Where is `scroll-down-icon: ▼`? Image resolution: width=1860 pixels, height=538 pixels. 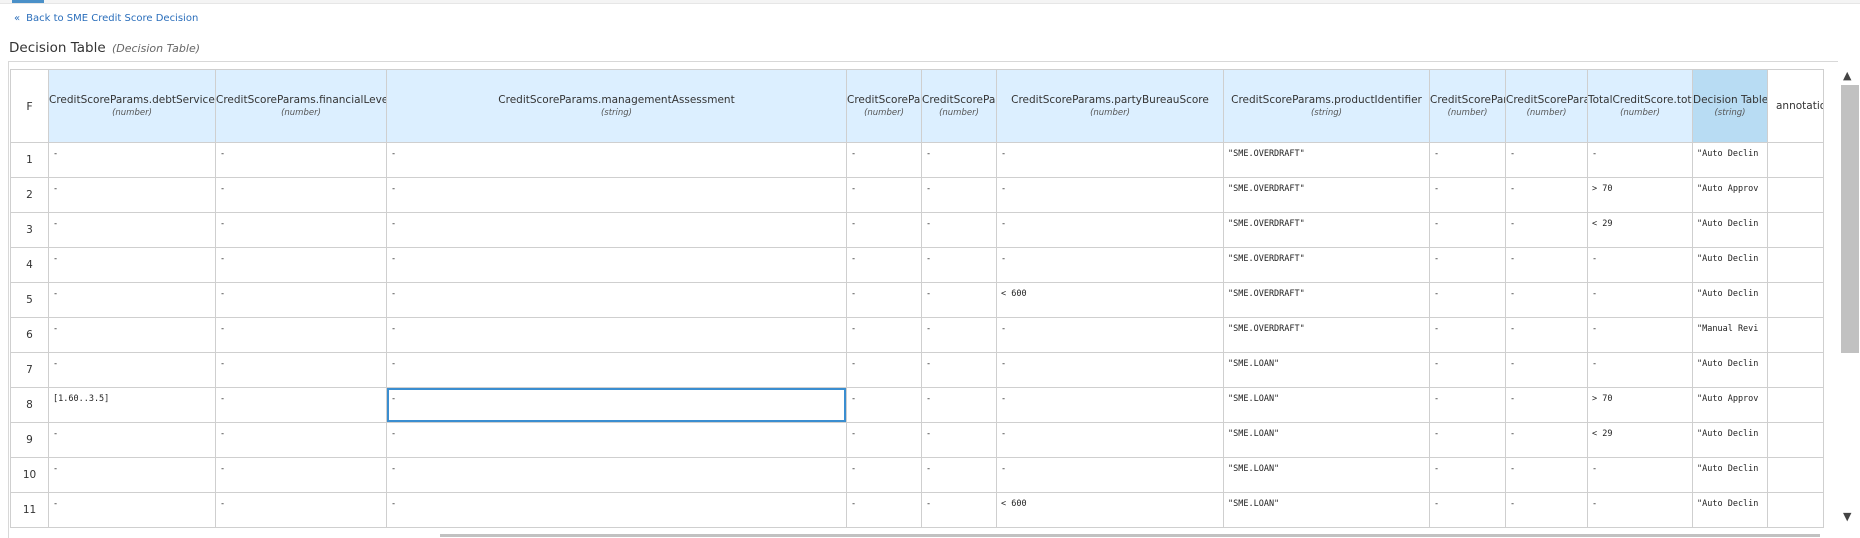
scroll-down-icon: ▼ is located at coordinates (1847, 516).